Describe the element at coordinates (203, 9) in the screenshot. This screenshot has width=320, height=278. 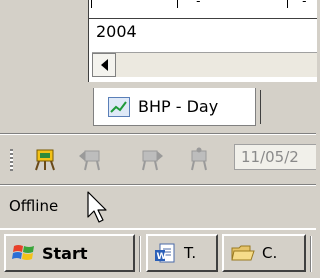
I see `axis-ticks: ' ' - '' ' -` at that location.